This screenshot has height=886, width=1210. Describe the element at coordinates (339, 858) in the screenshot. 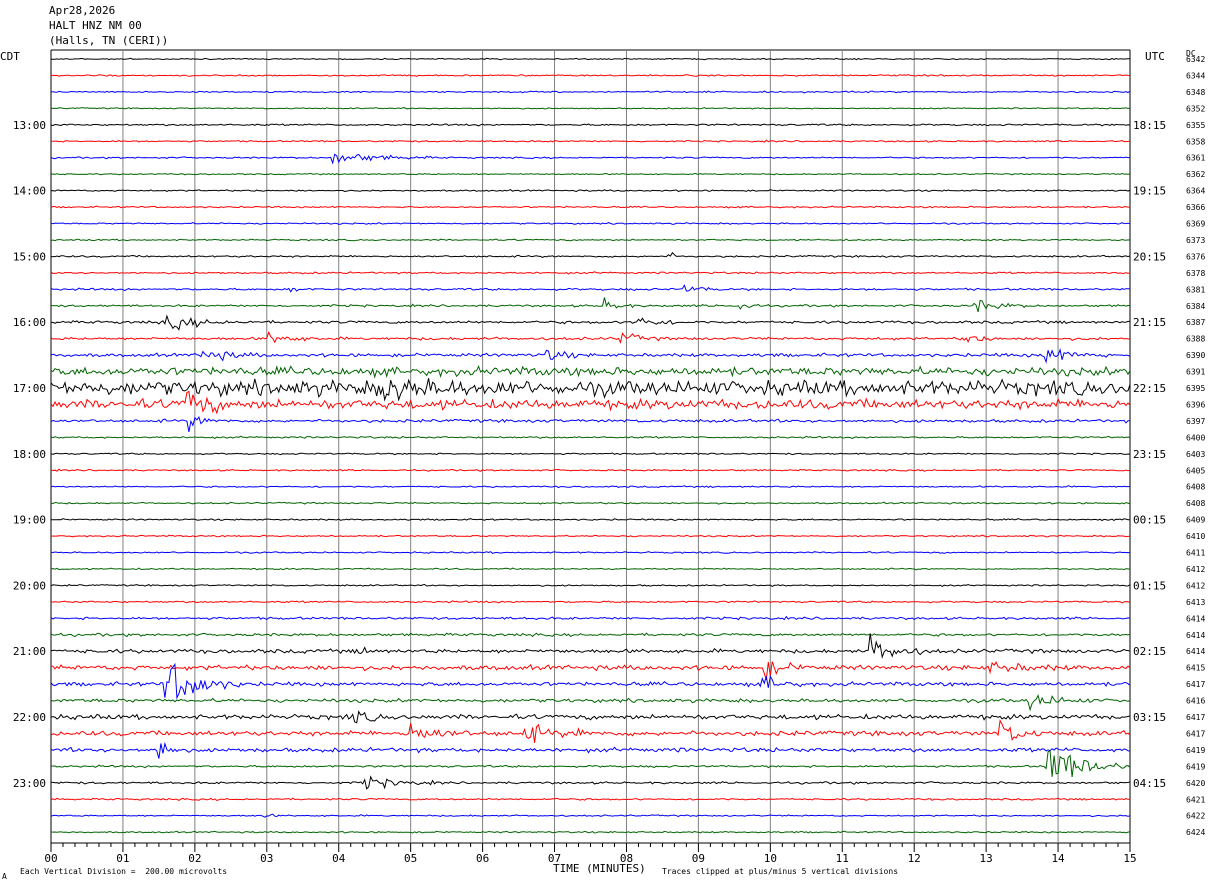

I see `x-tick-label: 04` at that location.